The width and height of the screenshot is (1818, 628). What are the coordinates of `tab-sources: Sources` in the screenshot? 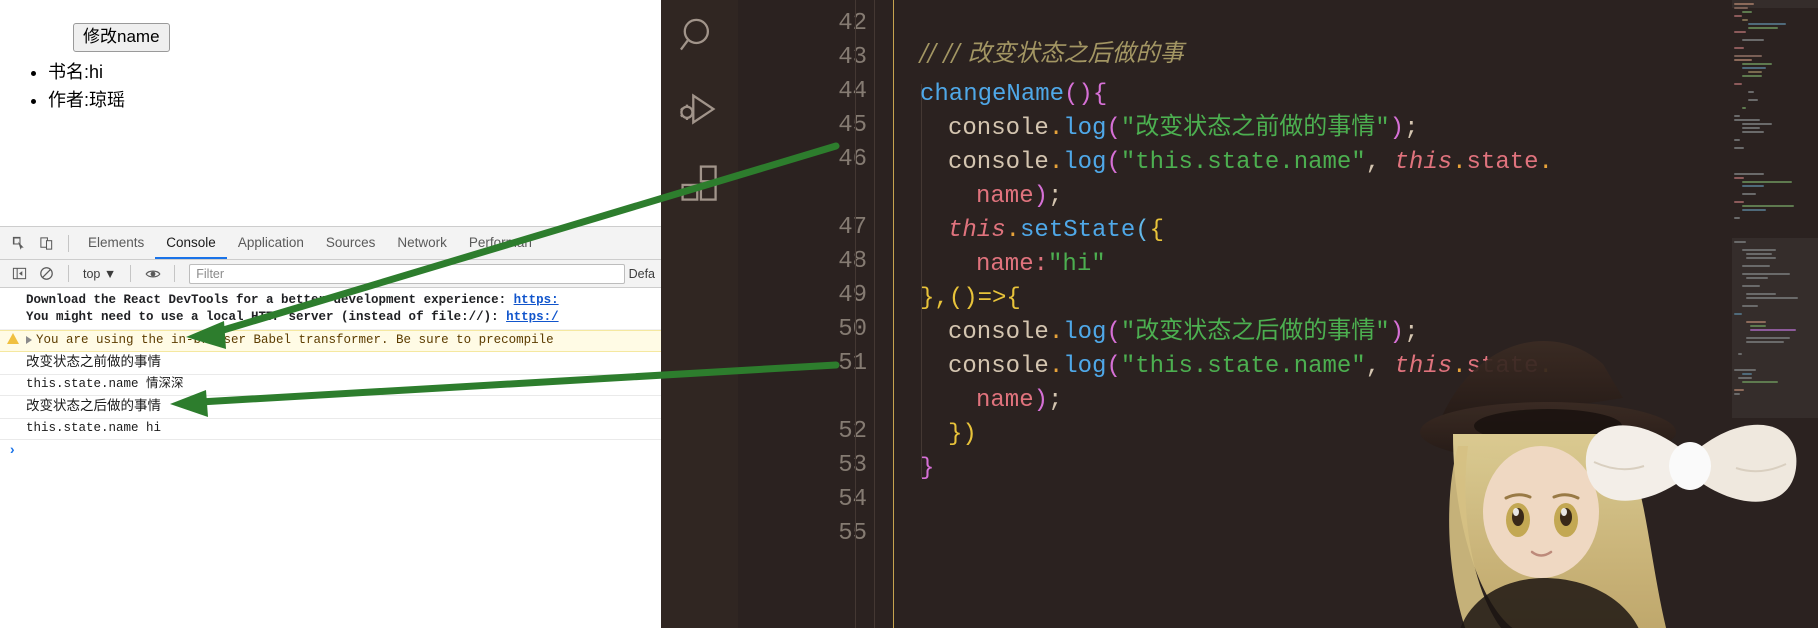 It's located at (351, 243).